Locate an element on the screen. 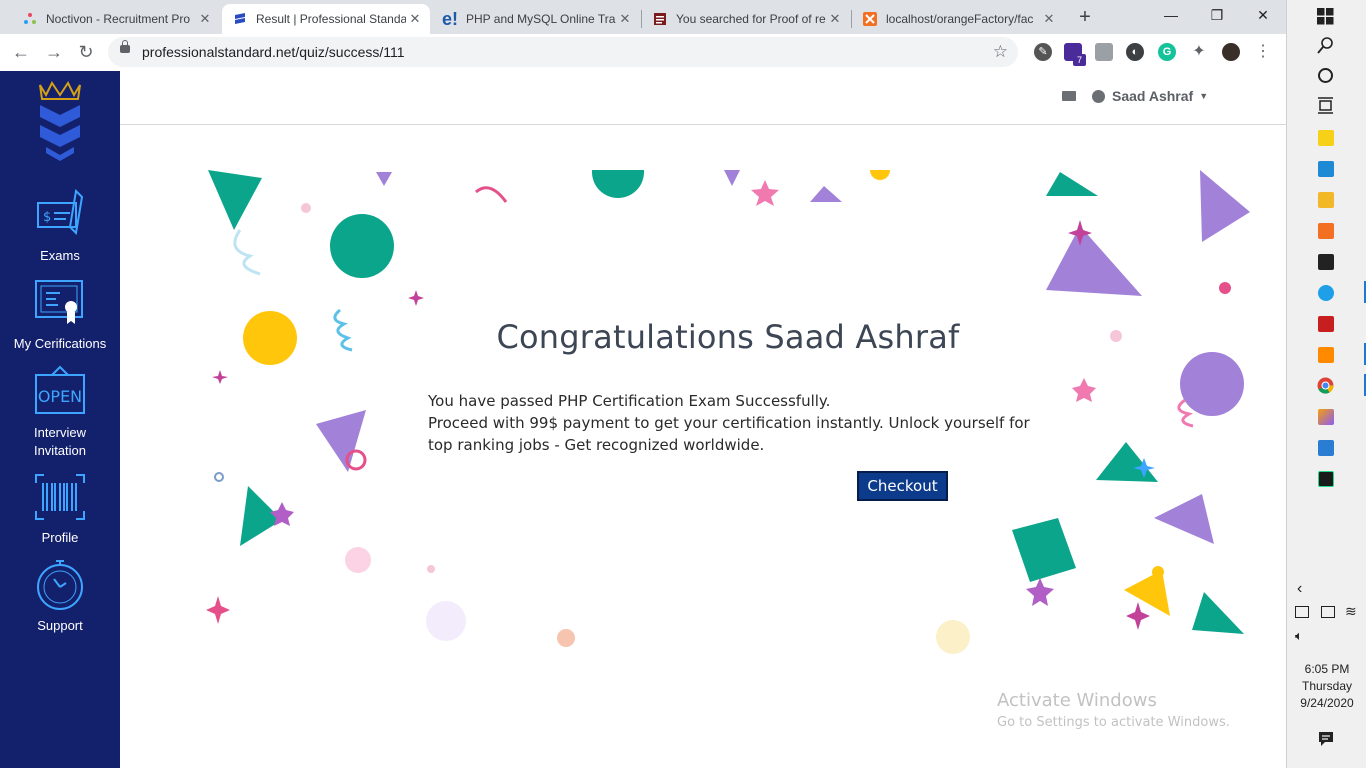 Image resolution: width=1366 pixels, height=768 pixels. sublime-text-icon is located at coordinates (1326, 355).